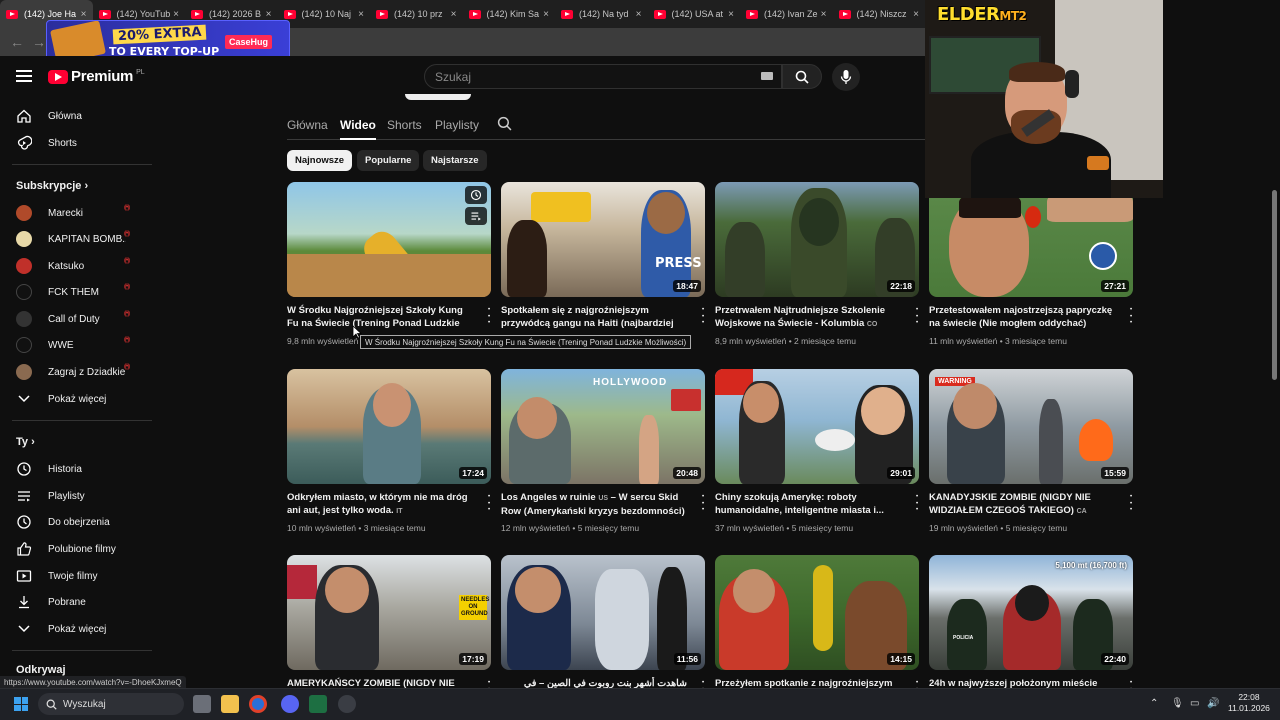  What do you see at coordinates (230, 704) in the screenshot?
I see `file-explorer-icon` at bounding box center [230, 704].